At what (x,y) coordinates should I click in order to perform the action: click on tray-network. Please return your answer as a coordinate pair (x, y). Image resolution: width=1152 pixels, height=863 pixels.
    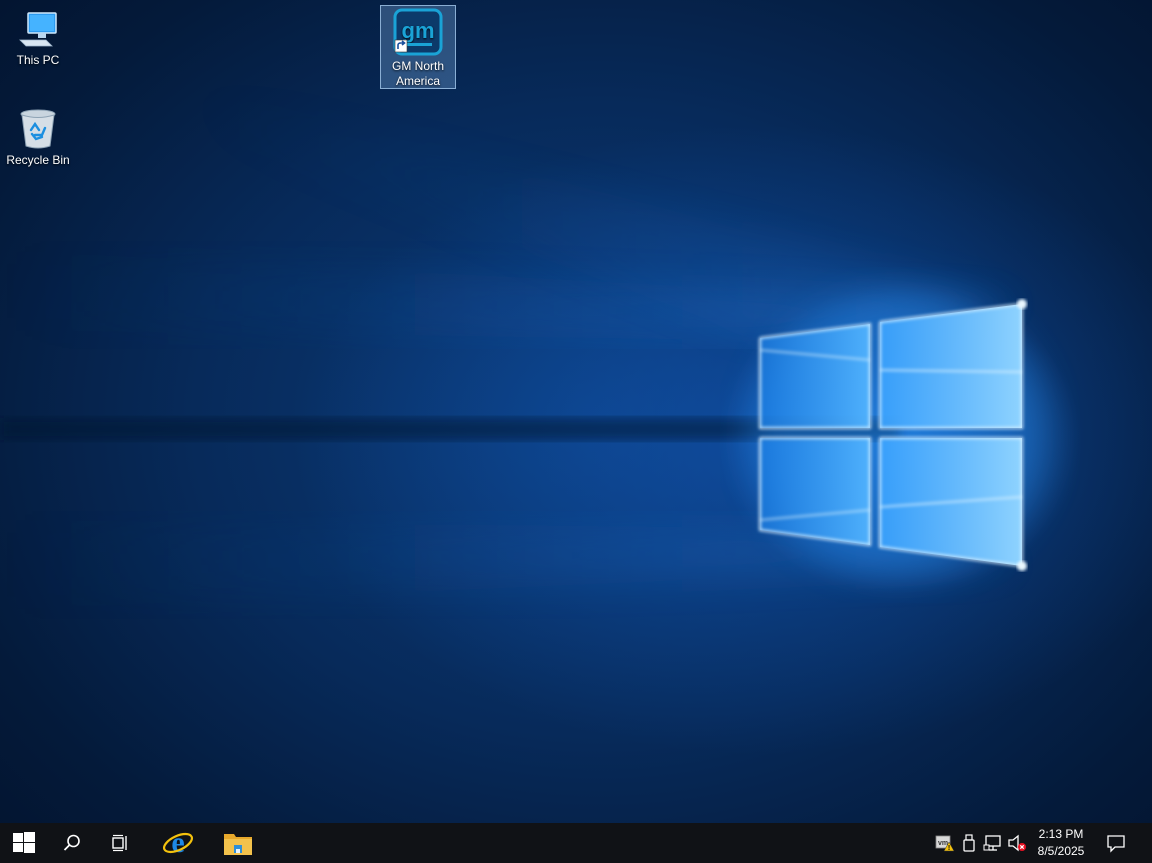
    Looking at the image, I should click on (993, 843).